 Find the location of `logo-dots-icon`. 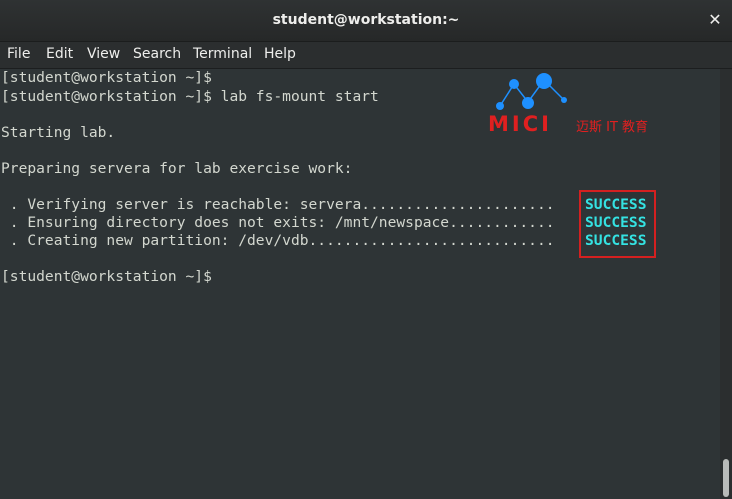

logo-dots-icon is located at coordinates (531, 91).